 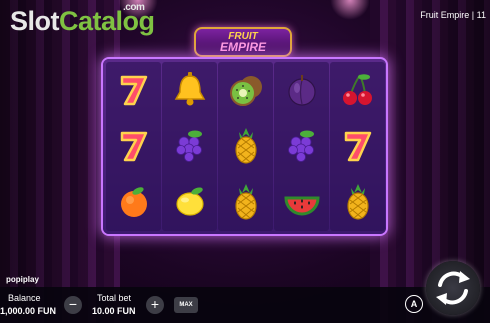 What do you see at coordinates (301, 90) in the screenshot?
I see `plum-icon` at bounding box center [301, 90].